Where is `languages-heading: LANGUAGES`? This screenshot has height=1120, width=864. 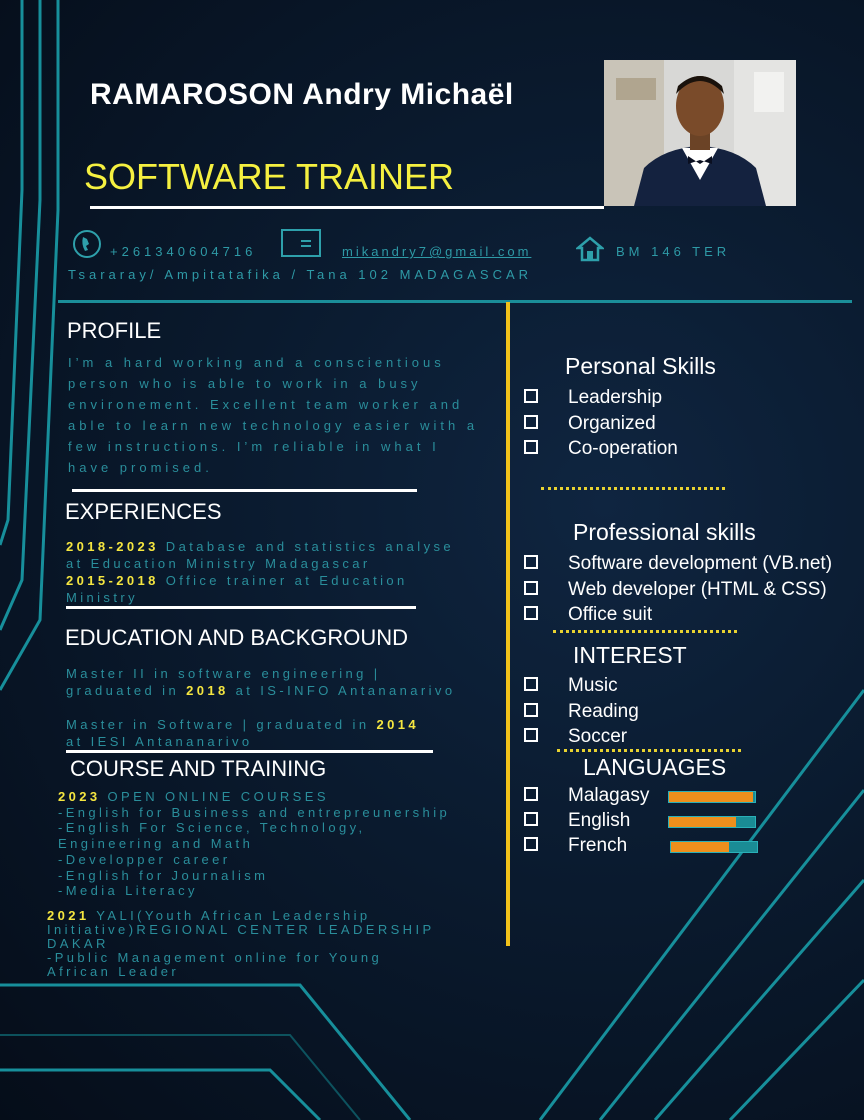 languages-heading: LANGUAGES is located at coordinates (655, 767).